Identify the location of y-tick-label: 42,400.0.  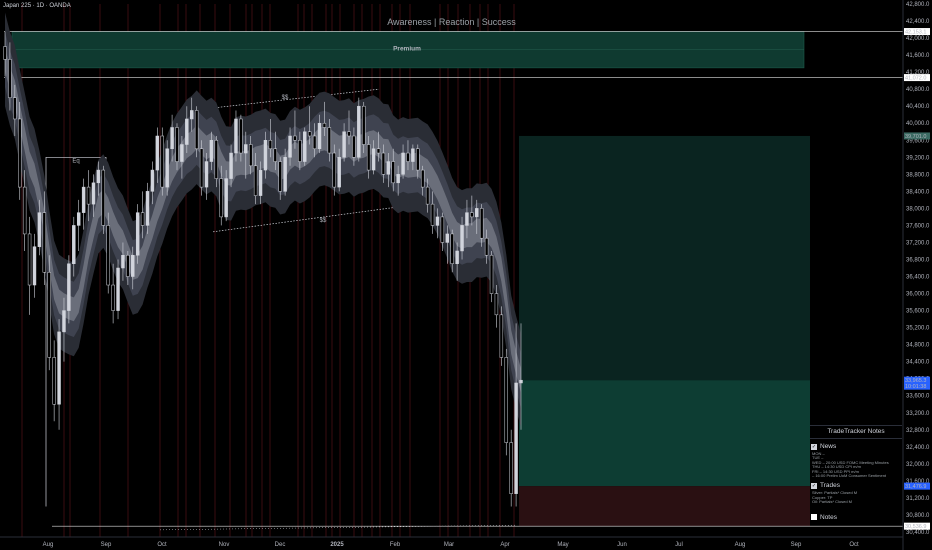
(918, 22).